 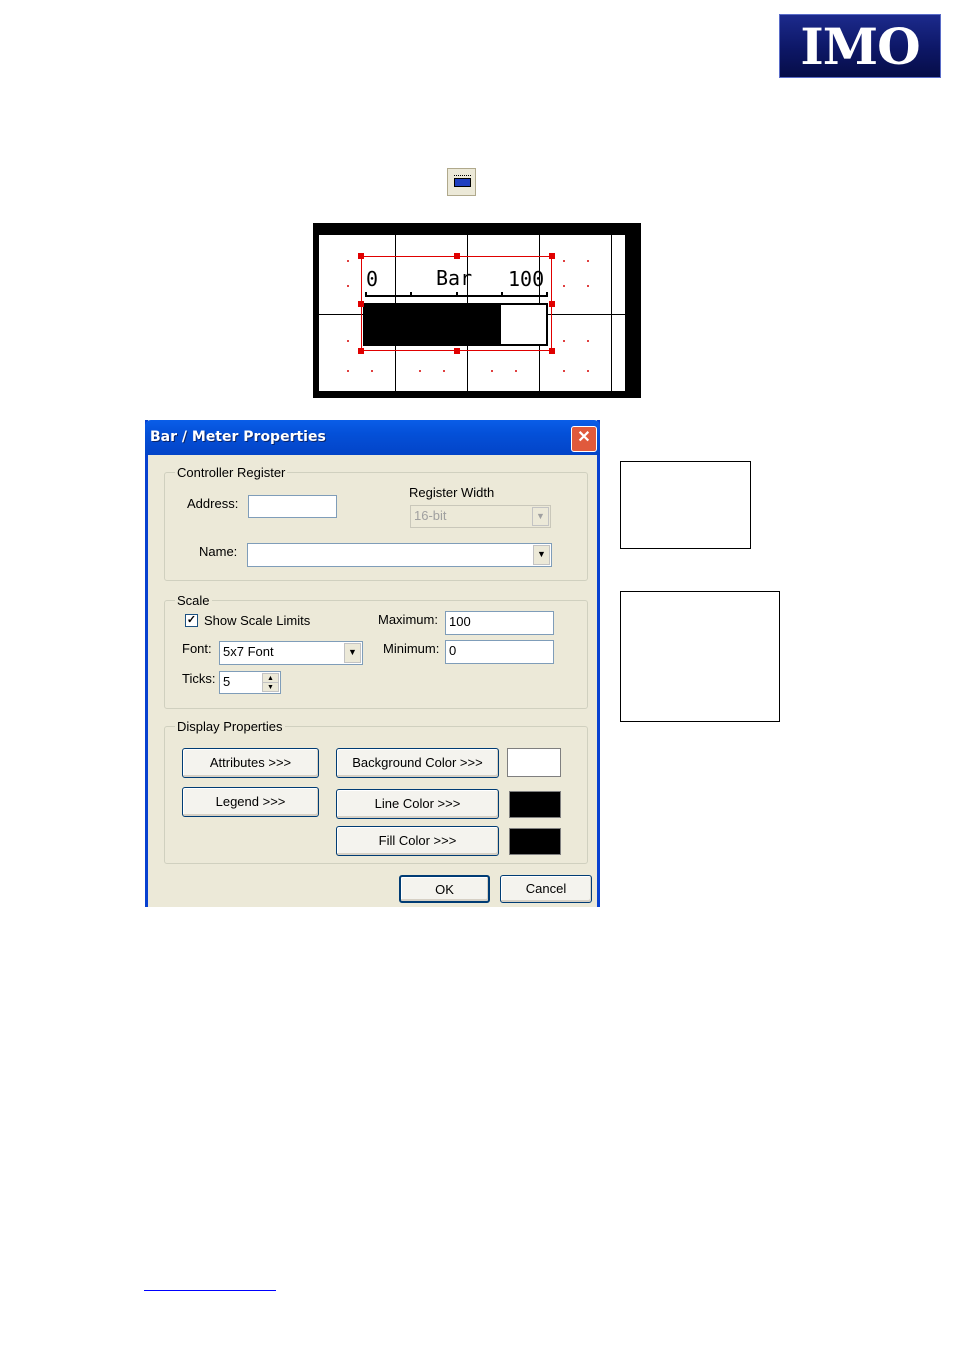 I want to click on spin-down-icon: ▼, so click(x=270, y=687).